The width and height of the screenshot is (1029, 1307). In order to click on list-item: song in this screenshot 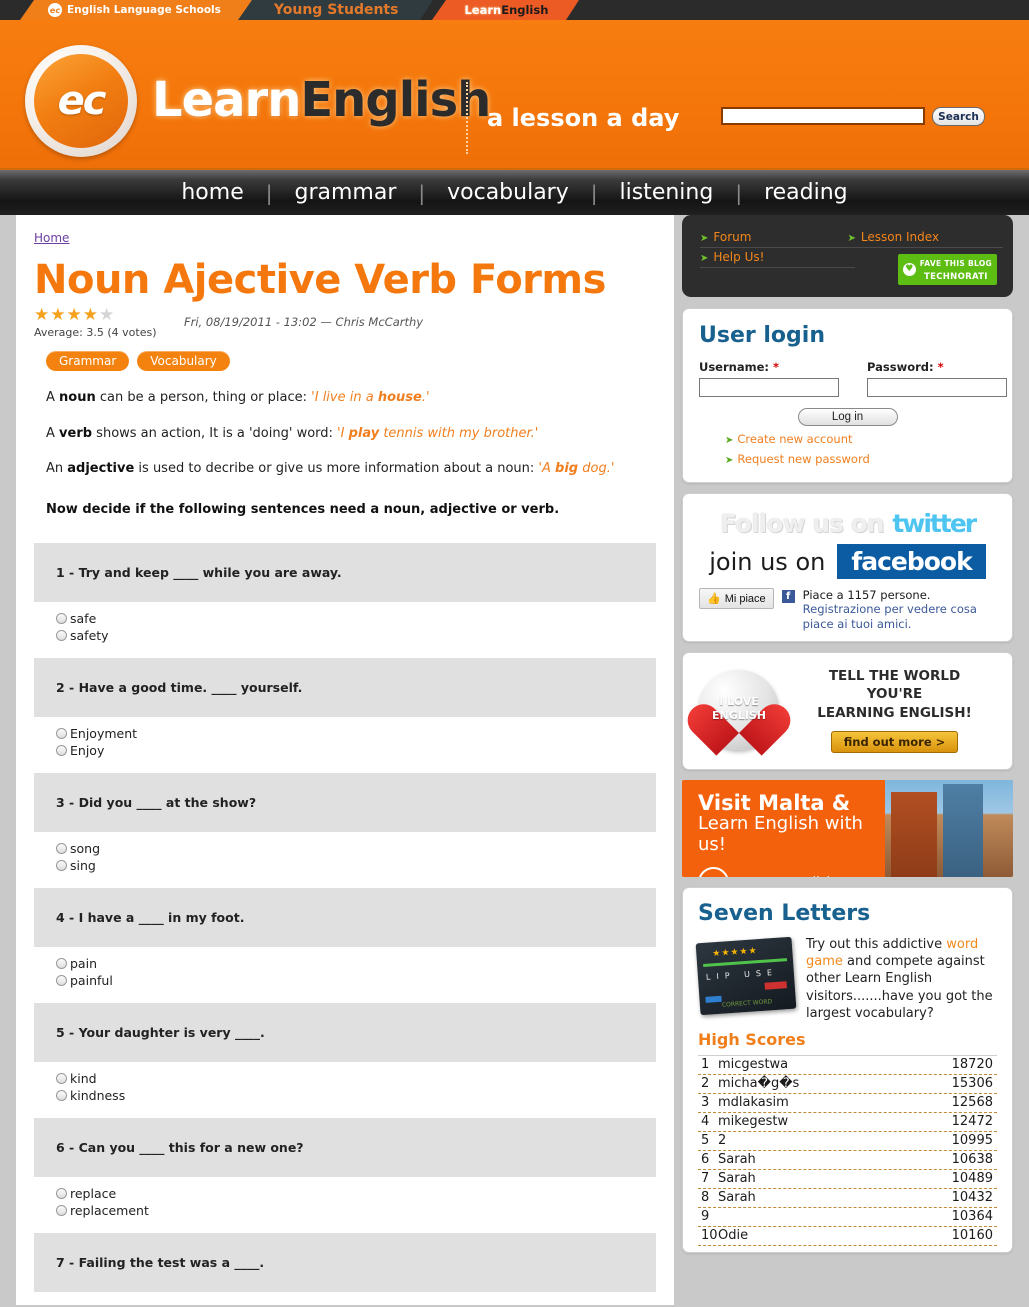, I will do `click(356, 848)`.